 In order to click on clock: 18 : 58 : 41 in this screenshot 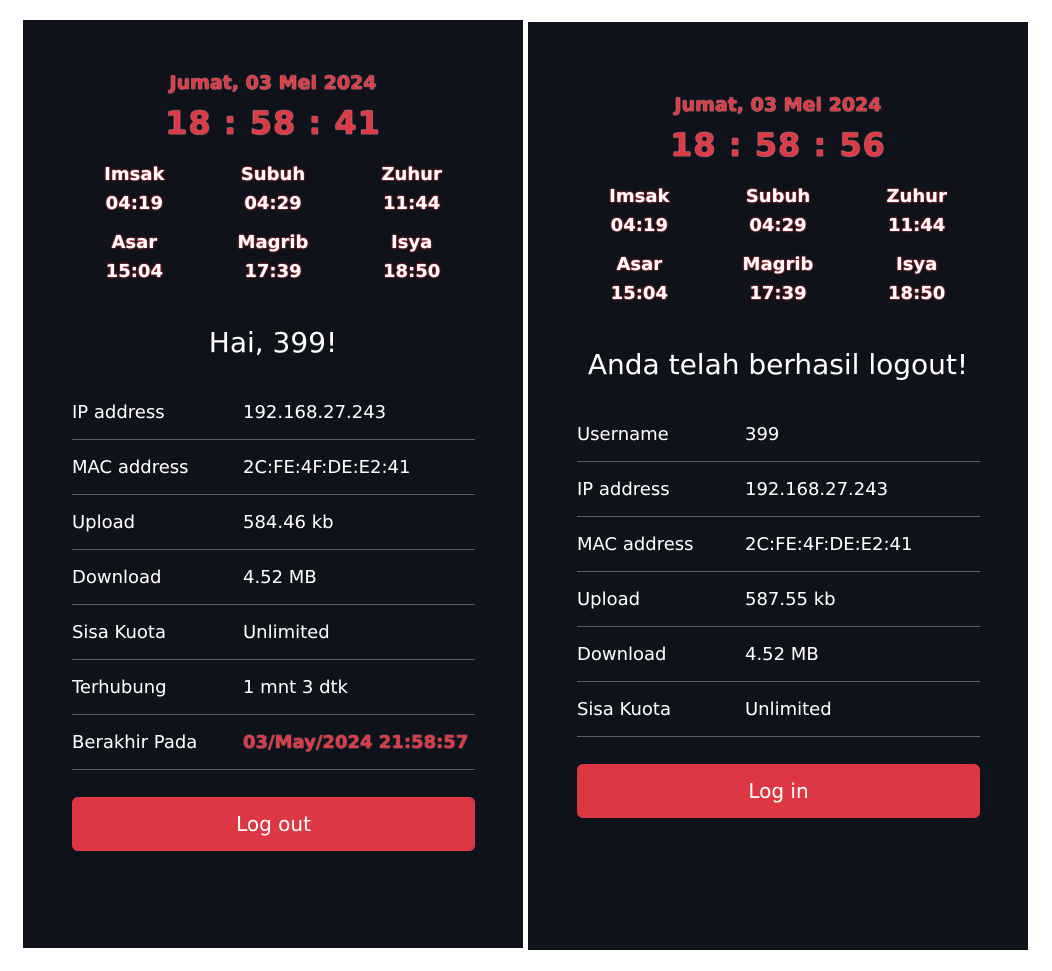, I will do `click(273, 123)`.